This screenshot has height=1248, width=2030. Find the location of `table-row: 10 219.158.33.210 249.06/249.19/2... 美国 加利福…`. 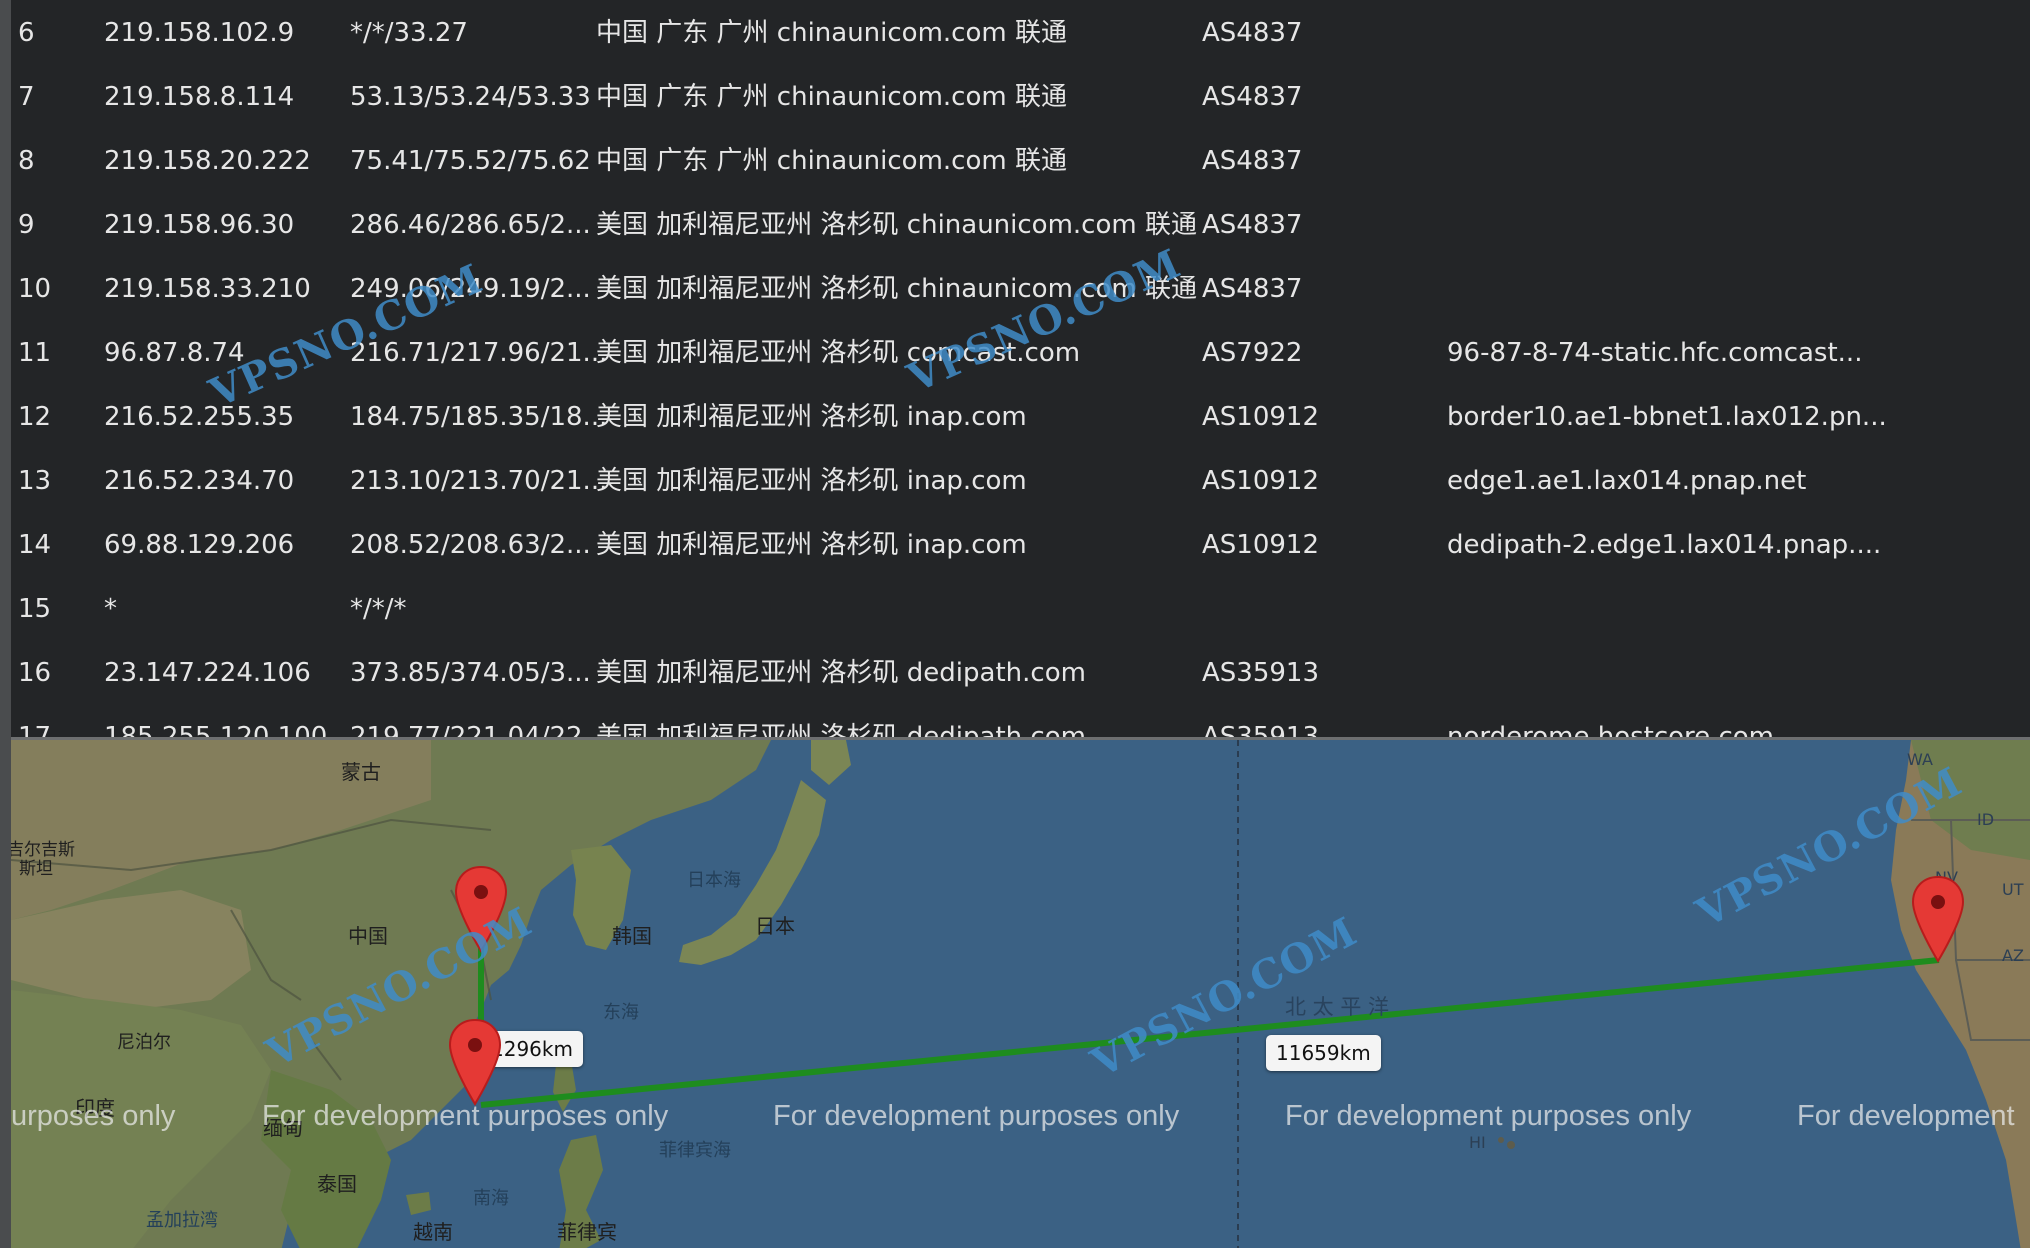

table-row: 10 219.158.33.210 249.06/249.19/2... 美国 加利福… is located at coordinates (1015, 288).